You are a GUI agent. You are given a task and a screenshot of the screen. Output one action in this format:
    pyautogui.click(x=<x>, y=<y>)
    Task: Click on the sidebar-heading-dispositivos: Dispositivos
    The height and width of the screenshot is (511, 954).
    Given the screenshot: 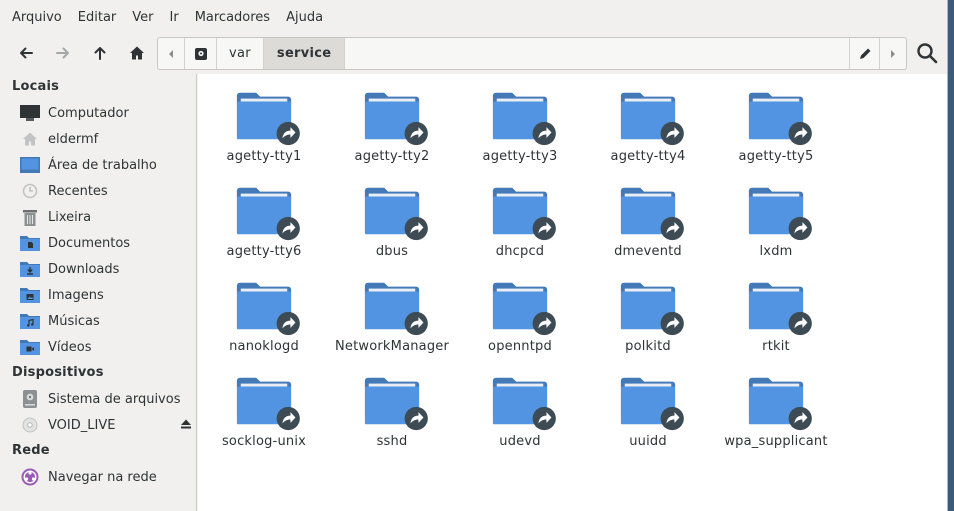 What is the action you would take?
    pyautogui.click(x=58, y=372)
    